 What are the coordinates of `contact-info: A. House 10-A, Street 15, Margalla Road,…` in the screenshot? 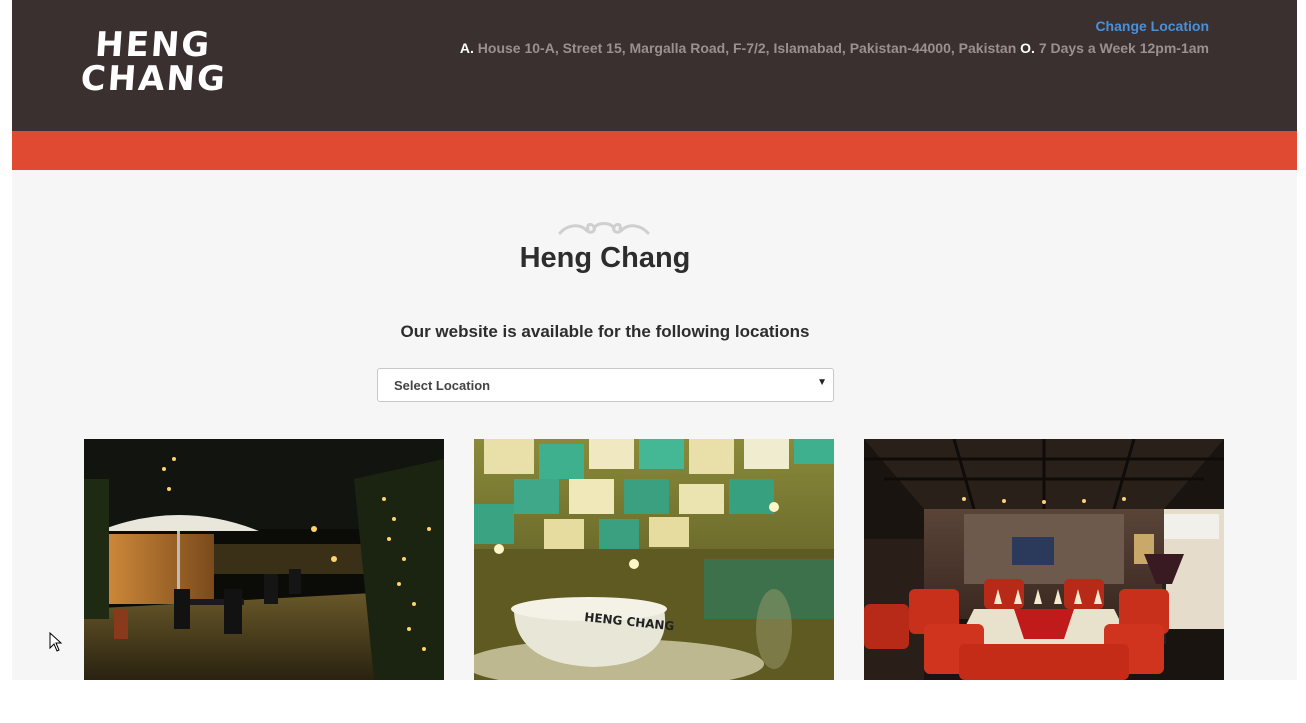 It's located at (834, 48).